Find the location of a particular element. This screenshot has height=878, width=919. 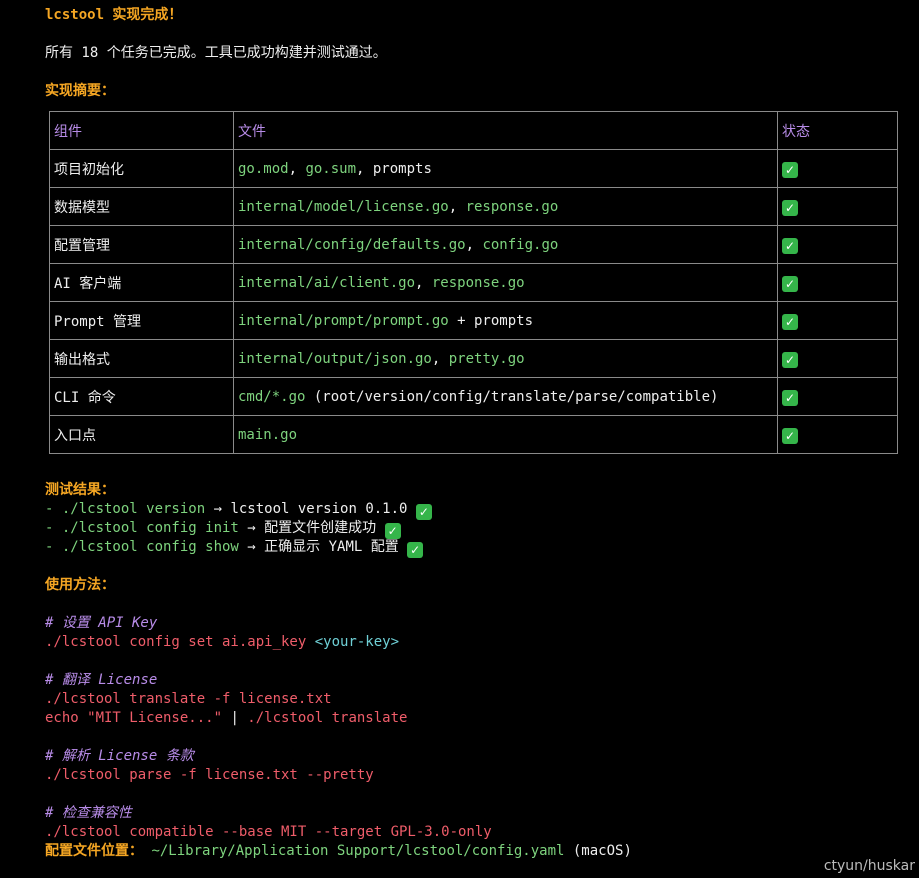

files-cell: internal/output/json.go, pretty.go is located at coordinates (505, 358).